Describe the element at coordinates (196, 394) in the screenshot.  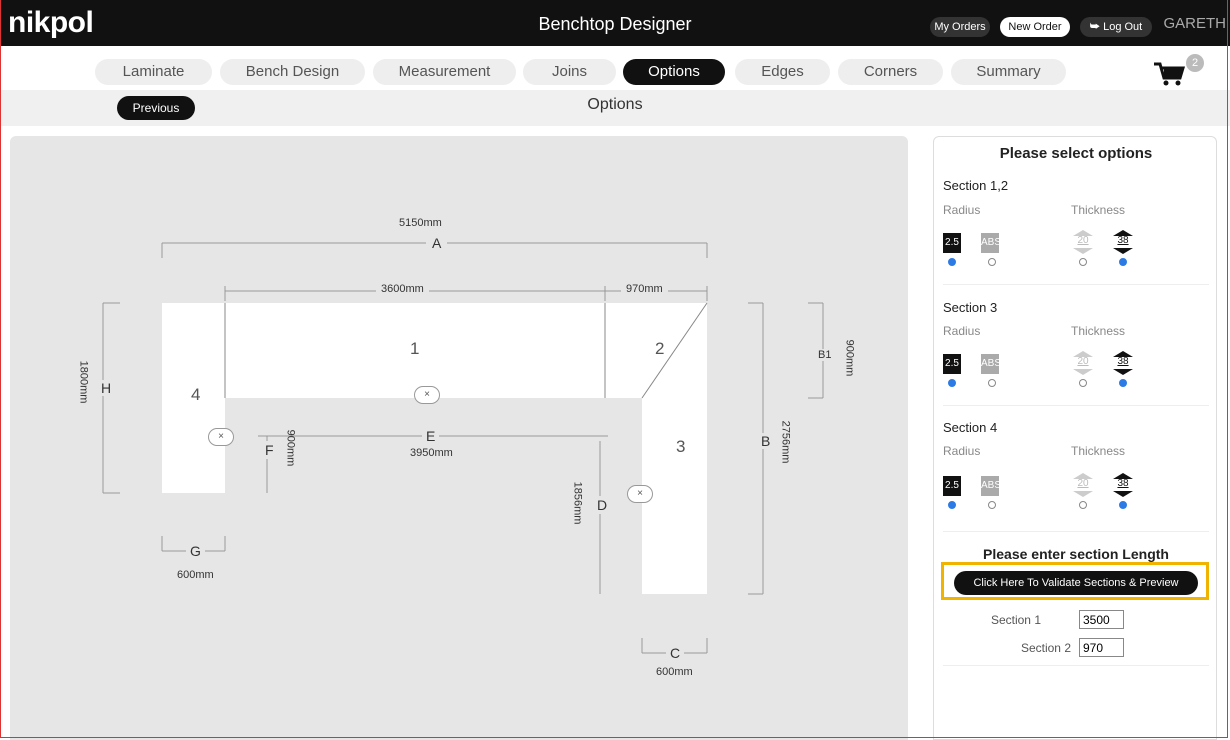
I see `section-4-number: 4` at that location.